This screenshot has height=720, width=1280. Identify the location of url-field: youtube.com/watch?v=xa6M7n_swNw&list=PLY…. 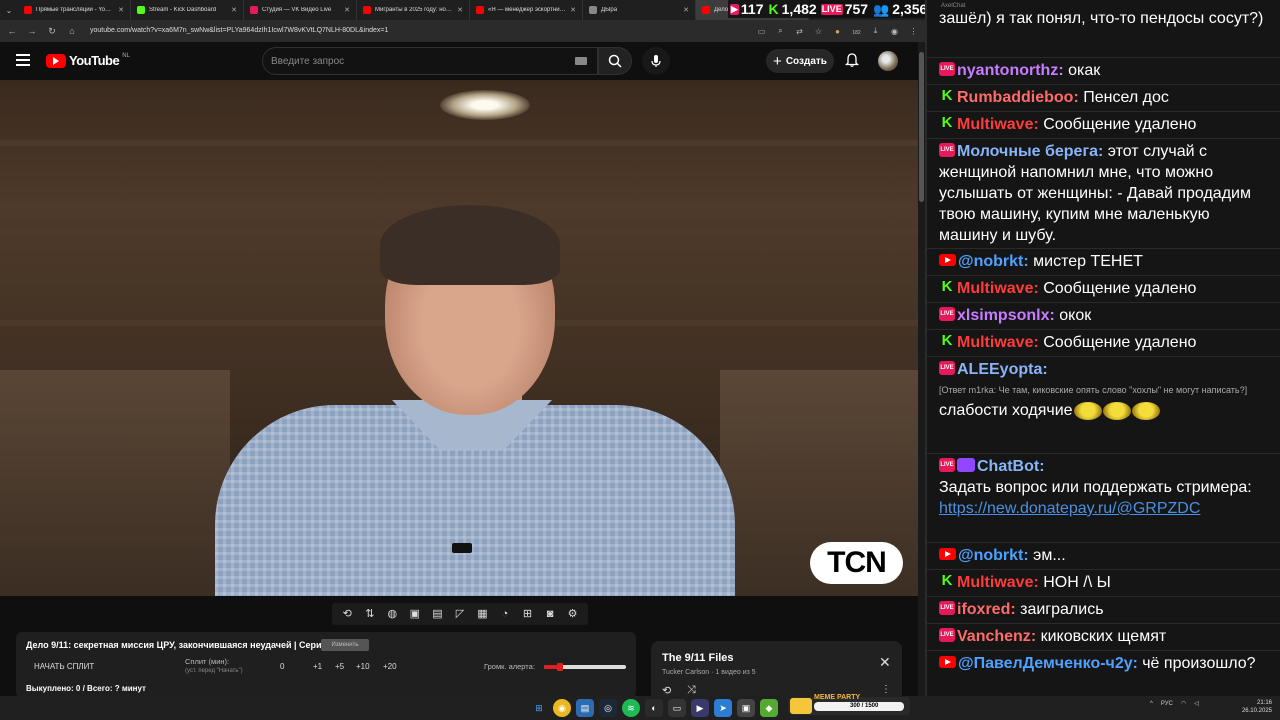
(417, 31).